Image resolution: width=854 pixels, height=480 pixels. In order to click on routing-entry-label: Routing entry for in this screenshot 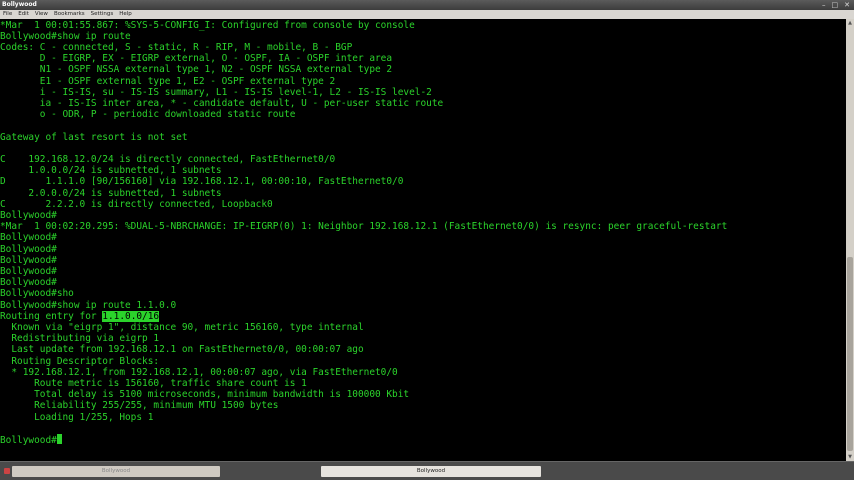, I will do `click(51, 316)`.